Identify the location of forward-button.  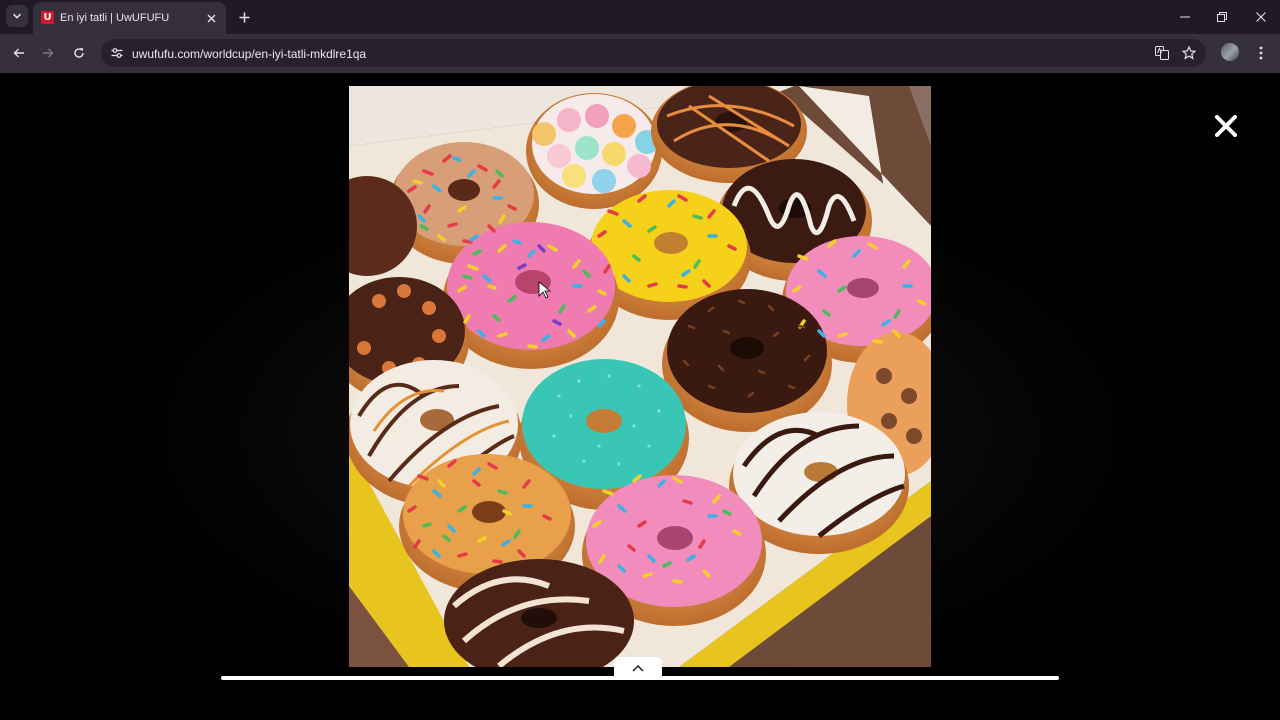
(48, 53).